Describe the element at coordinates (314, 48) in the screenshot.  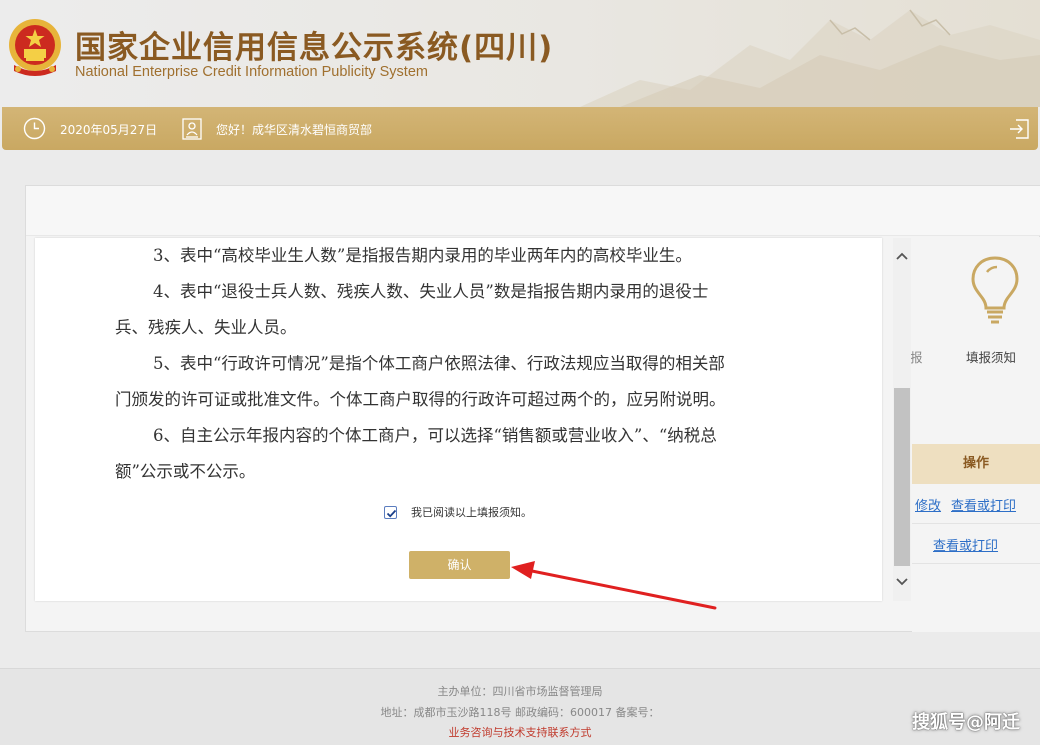
I see `site-title-cn: 国家企业信用信息公示系统(四川)` at that location.